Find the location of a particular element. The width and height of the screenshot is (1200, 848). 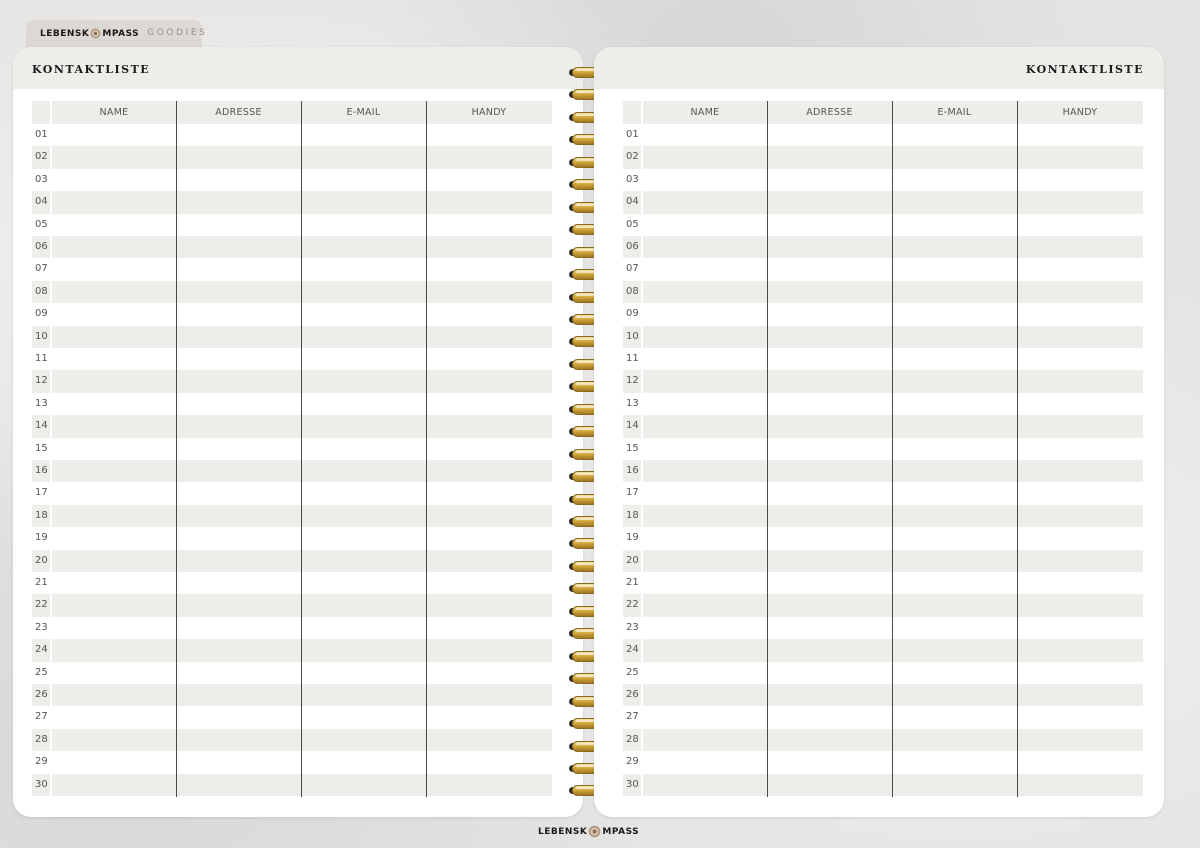

brand-text-right: MPASS is located at coordinates (121, 33).